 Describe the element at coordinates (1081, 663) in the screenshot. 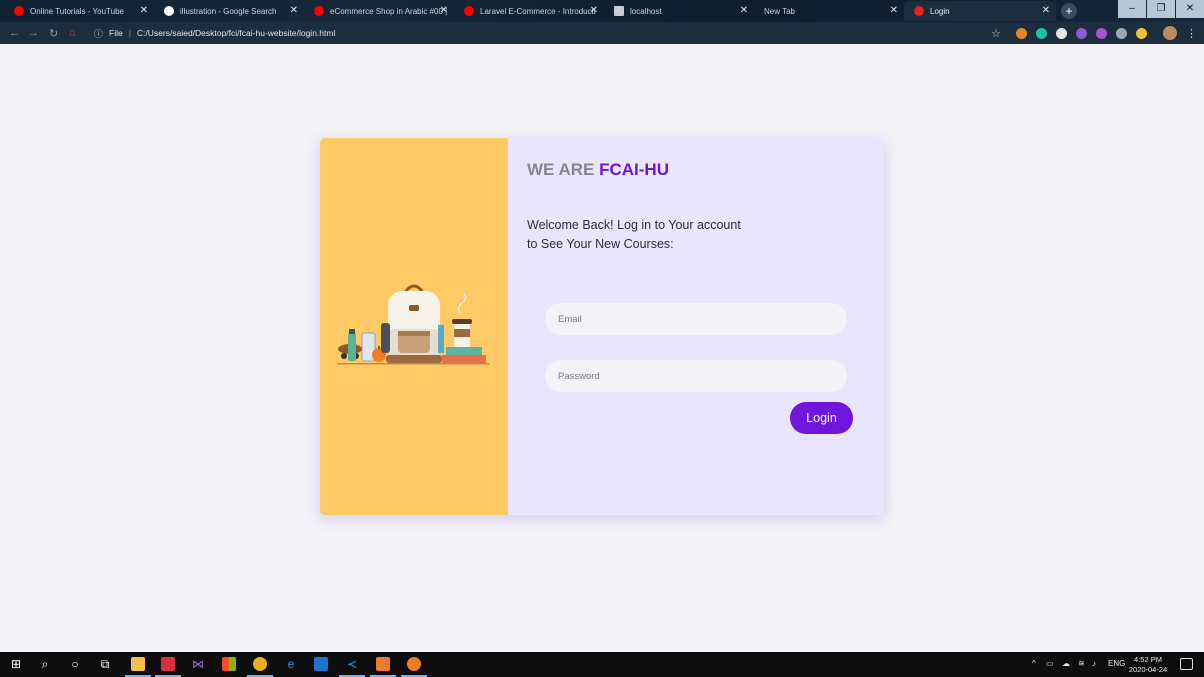

I see `wifi-icon: ≋` at that location.